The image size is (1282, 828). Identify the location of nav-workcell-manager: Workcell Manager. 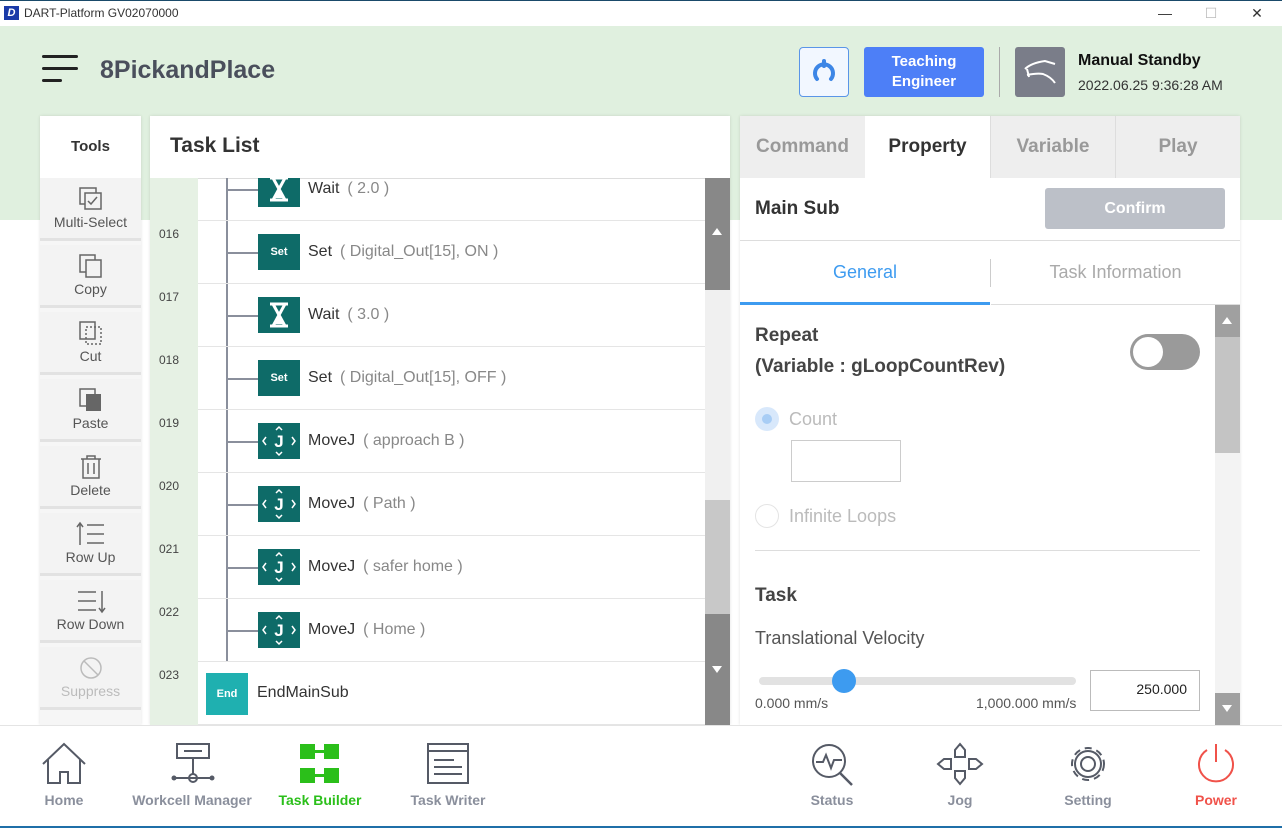
(192, 776).